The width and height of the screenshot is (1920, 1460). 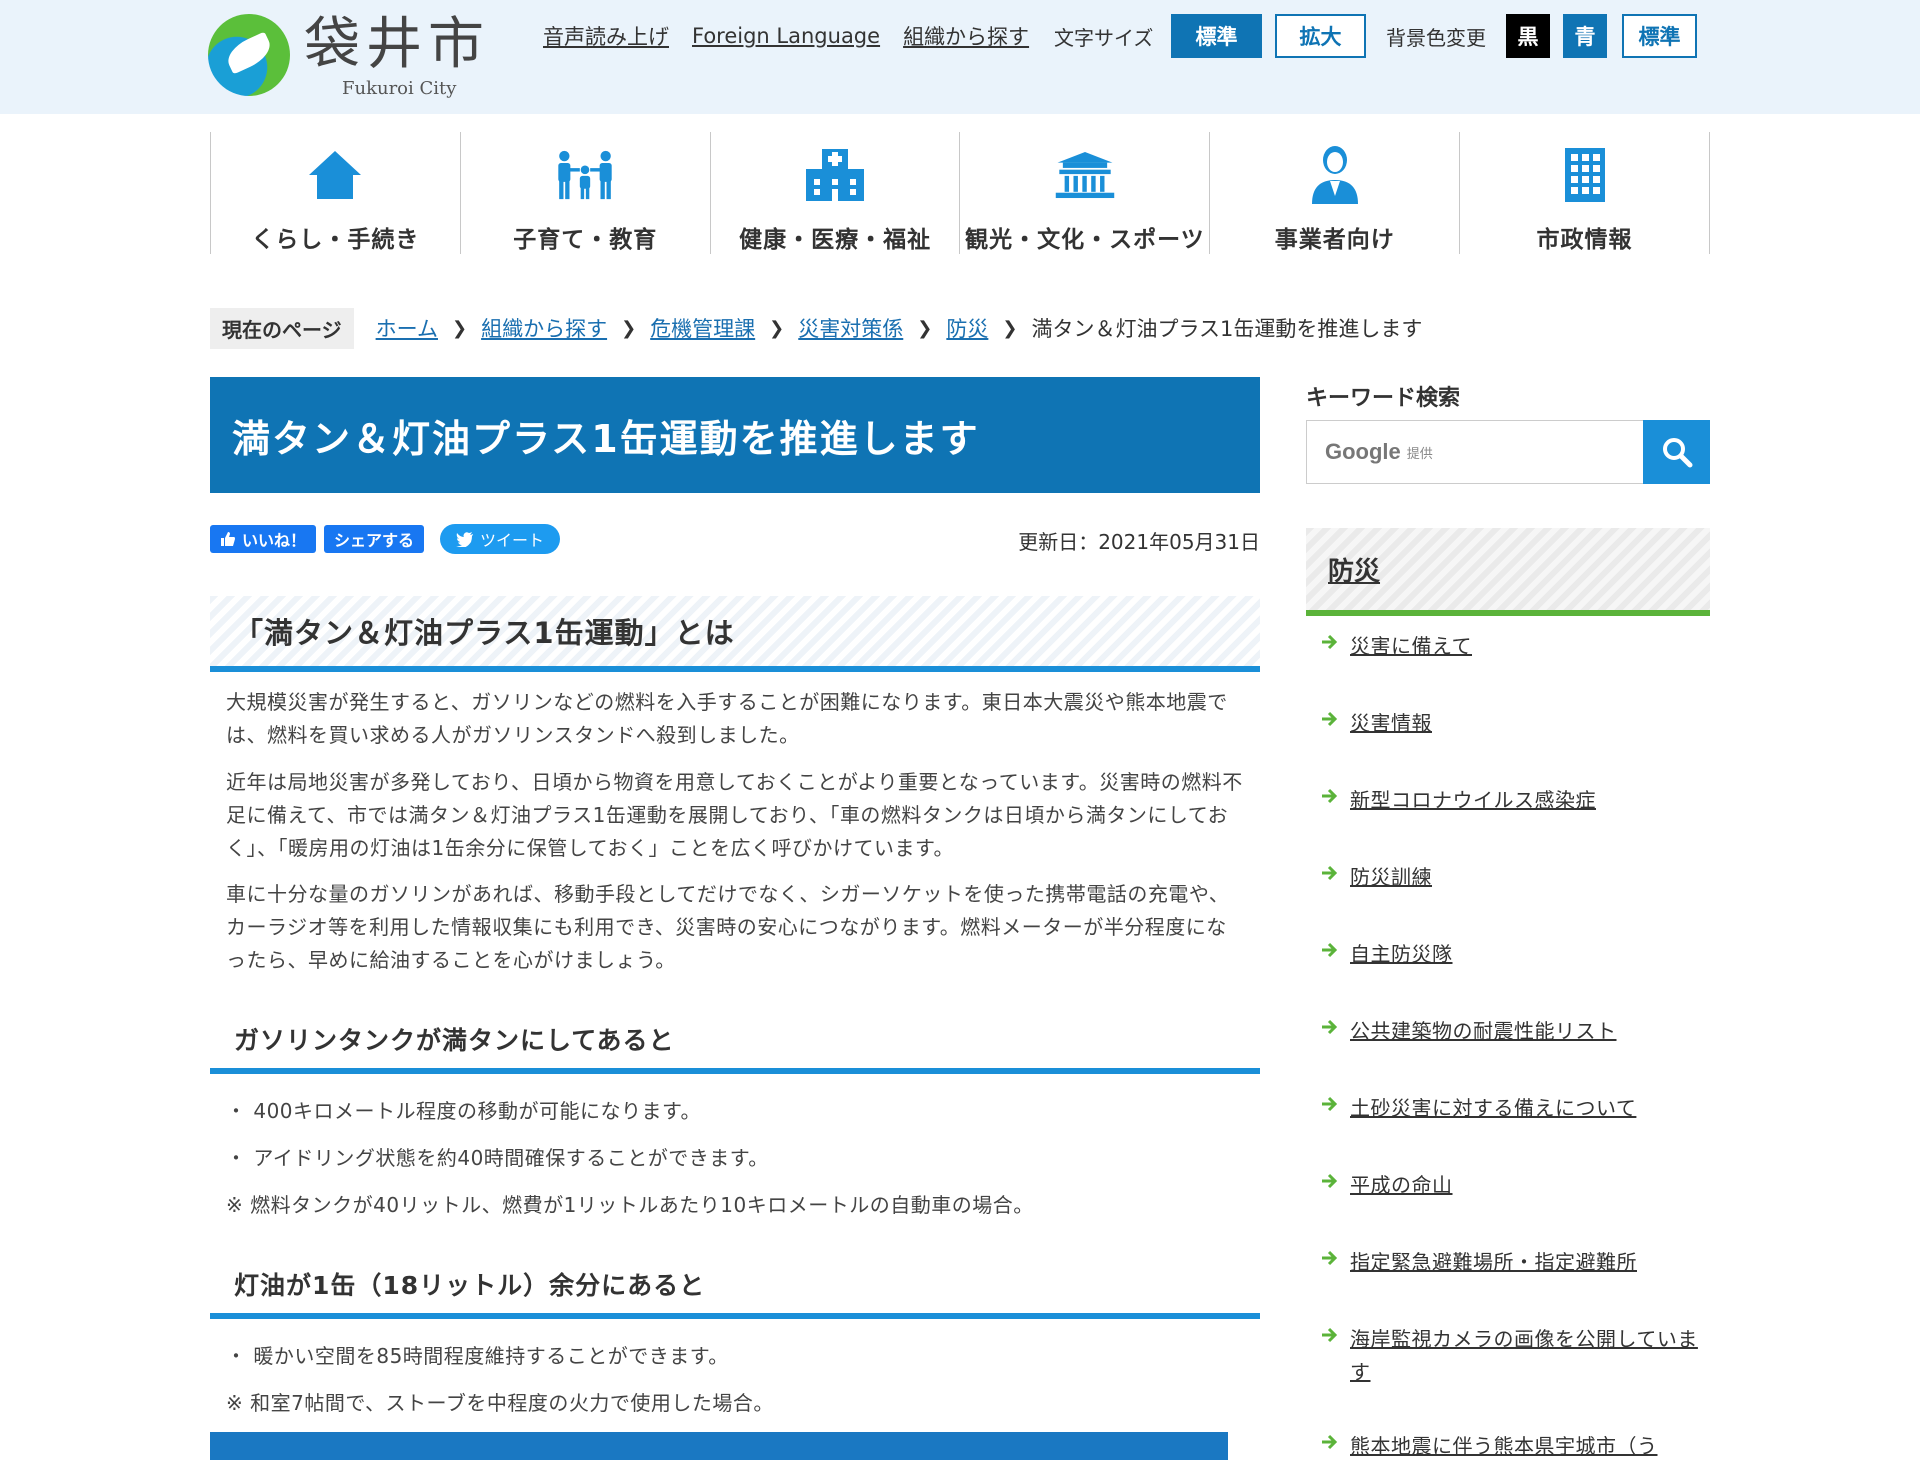 I want to click on read-aloud-link: 音声読み上げ, so click(x=606, y=36).